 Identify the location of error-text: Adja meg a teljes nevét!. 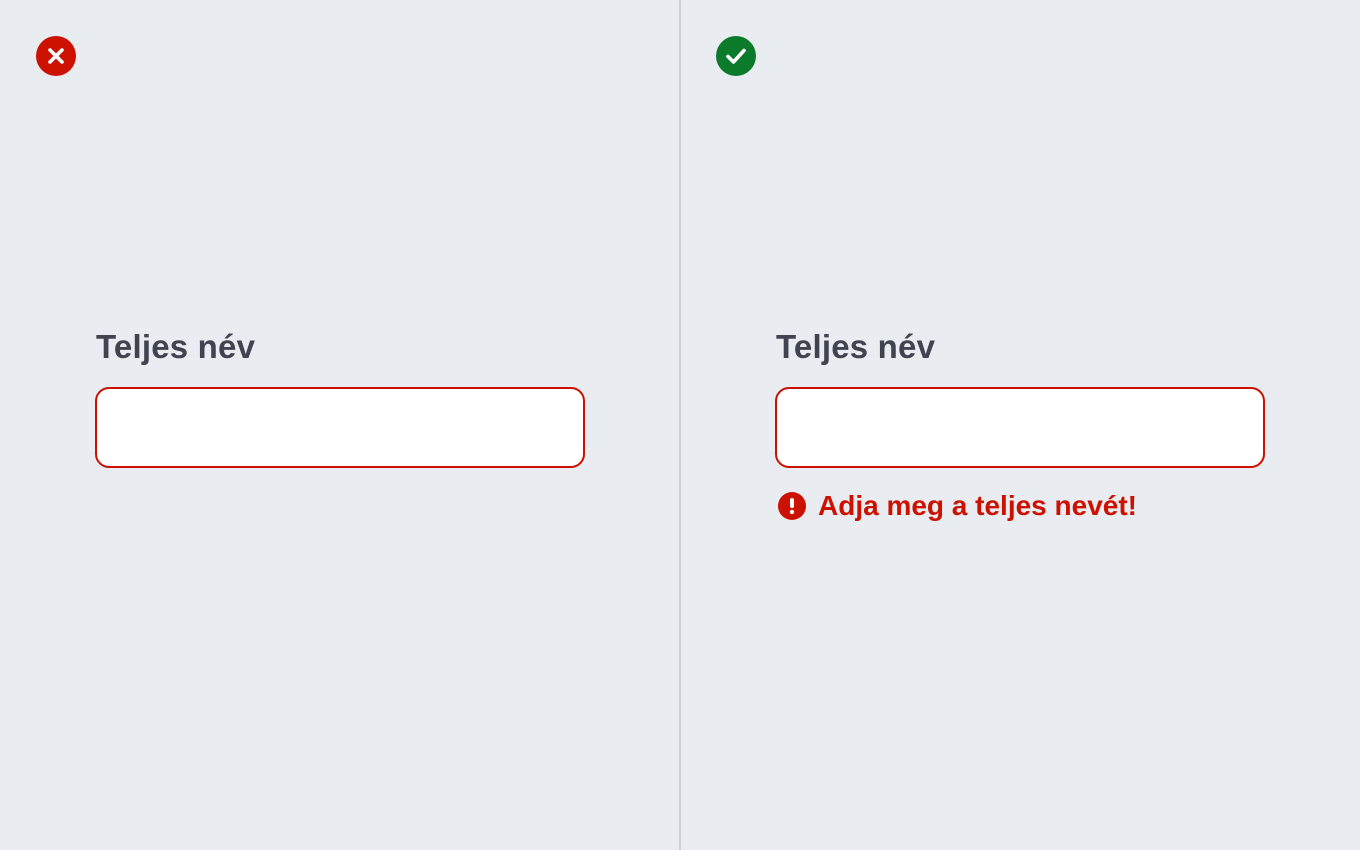
(978, 505).